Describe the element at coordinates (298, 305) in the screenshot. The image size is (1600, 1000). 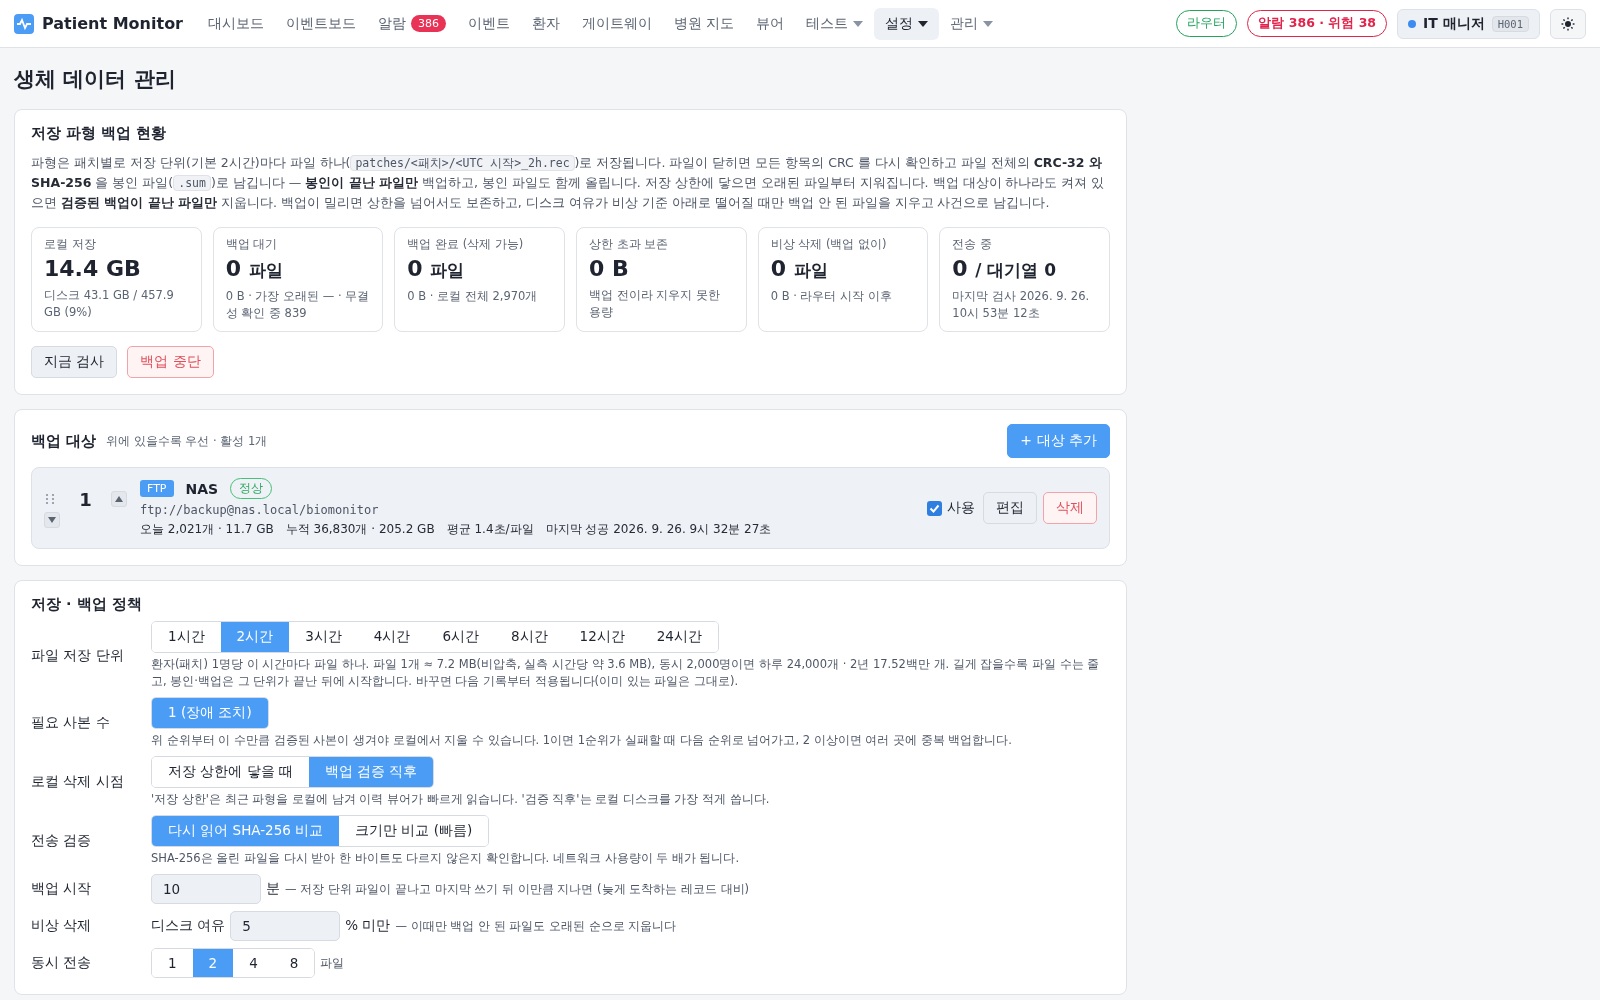
I see `stat-detail: 0 B · 가장 오래된 — · 무결성 확인 중 839` at that location.